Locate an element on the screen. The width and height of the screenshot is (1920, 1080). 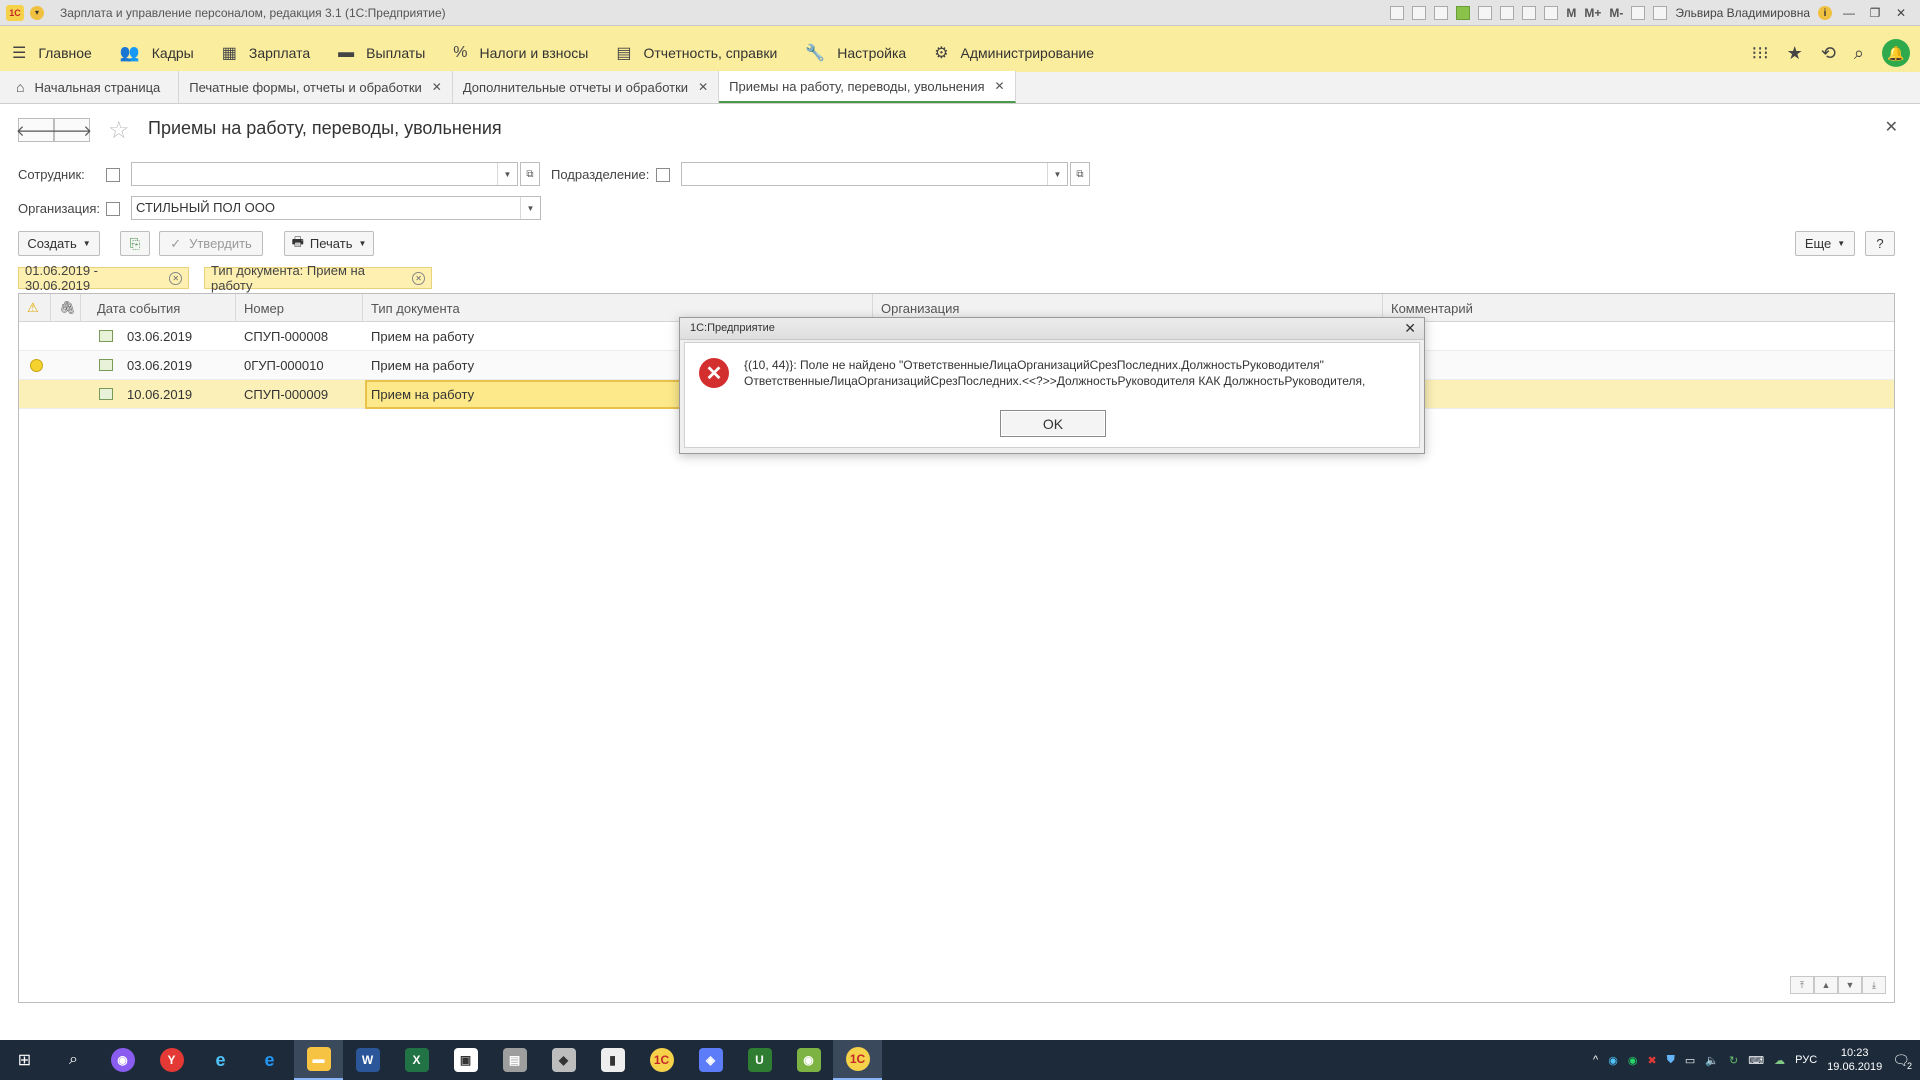
memory-button: M is located at coordinates (1571, 13).